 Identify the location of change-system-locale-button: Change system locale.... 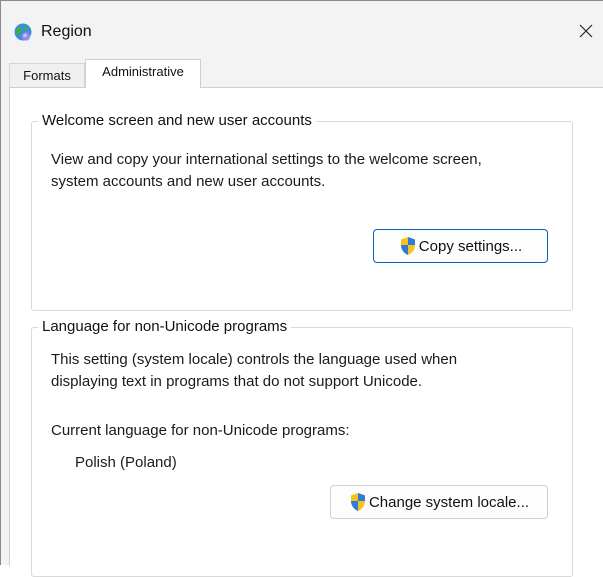
(439, 502).